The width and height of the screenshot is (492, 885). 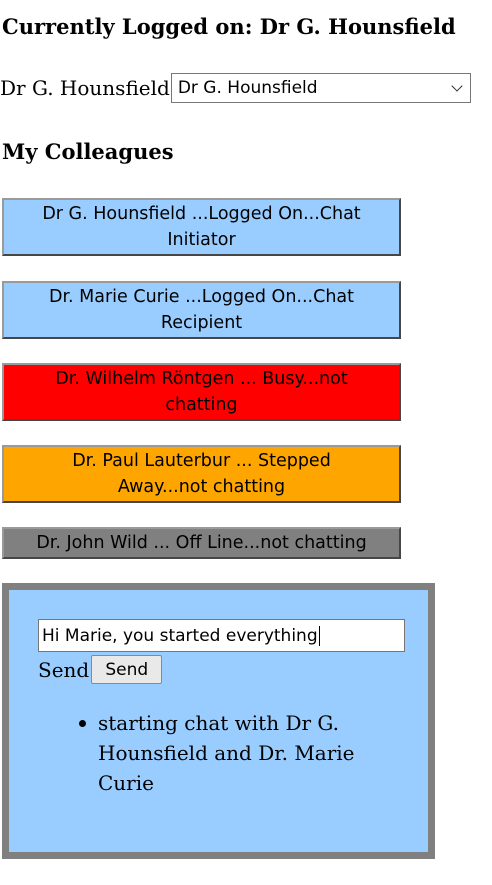 What do you see at coordinates (64, 669) in the screenshot?
I see `send-label: Send` at bounding box center [64, 669].